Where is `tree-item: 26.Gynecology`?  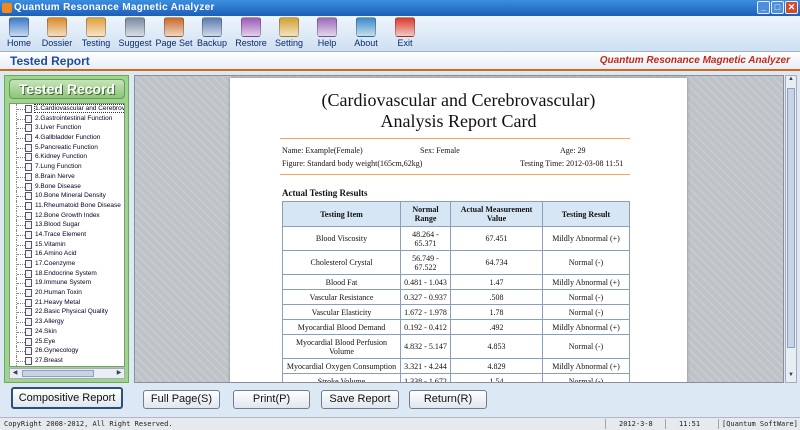
tree-item: 26.Gynecology is located at coordinates (67, 351).